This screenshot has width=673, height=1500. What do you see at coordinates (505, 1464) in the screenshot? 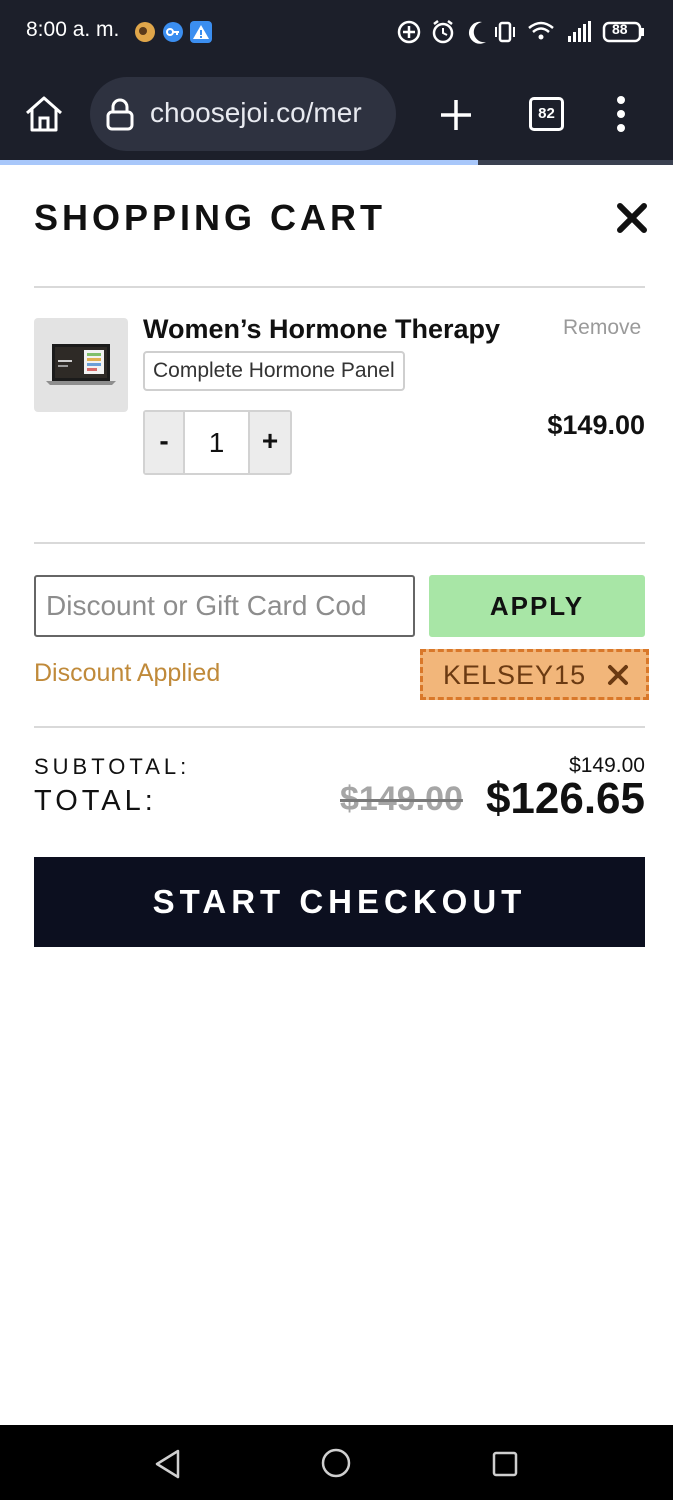
I see `recents-icon` at bounding box center [505, 1464].